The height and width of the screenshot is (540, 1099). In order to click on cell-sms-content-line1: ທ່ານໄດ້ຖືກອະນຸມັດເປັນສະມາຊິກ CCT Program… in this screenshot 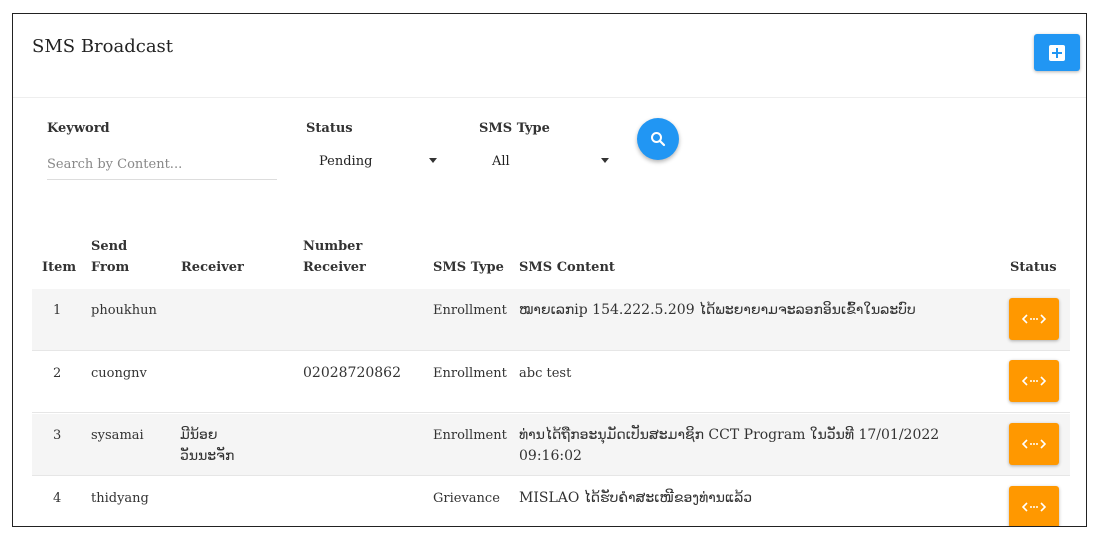, I will do `click(729, 435)`.